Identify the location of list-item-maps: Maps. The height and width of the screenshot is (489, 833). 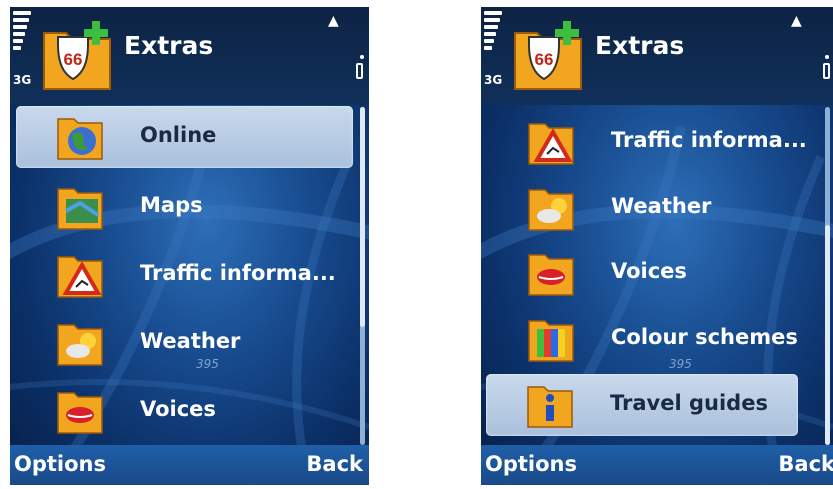
(184, 207).